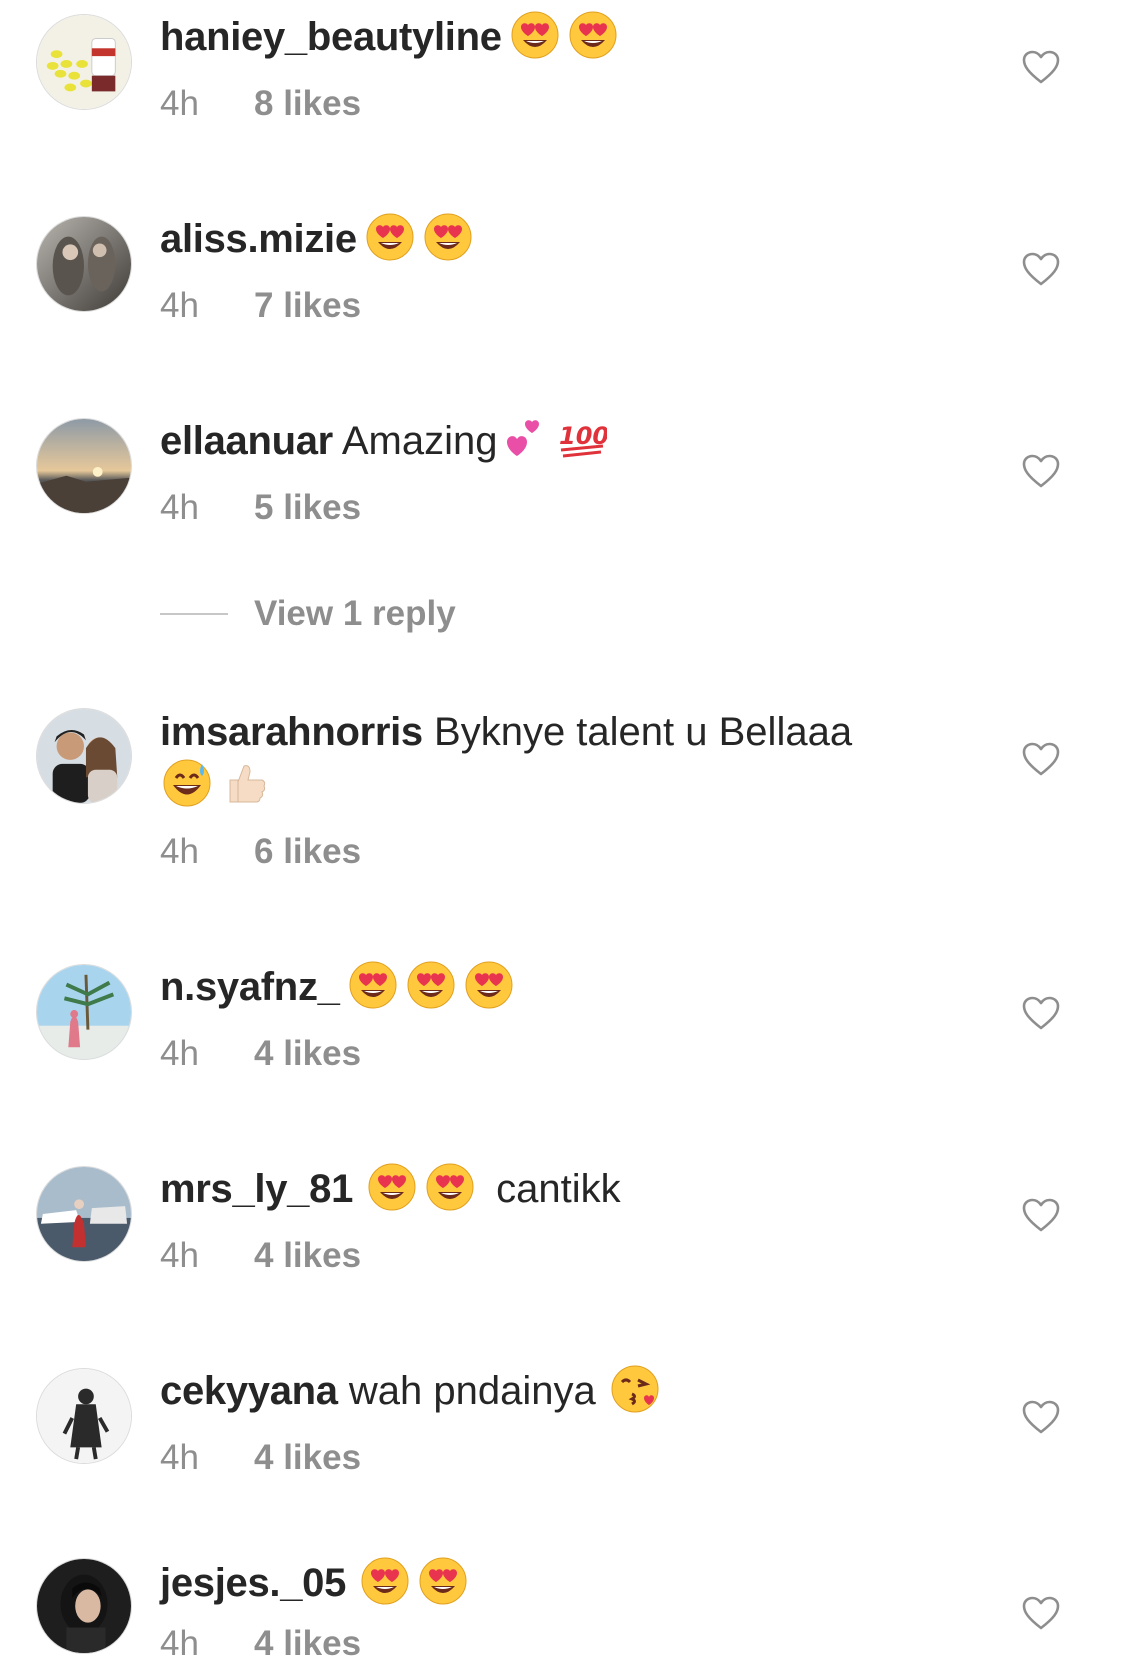 The image size is (1125, 1674). What do you see at coordinates (582, 439) in the screenshot?
I see `hundred-points-emoji: 100` at bounding box center [582, 439].